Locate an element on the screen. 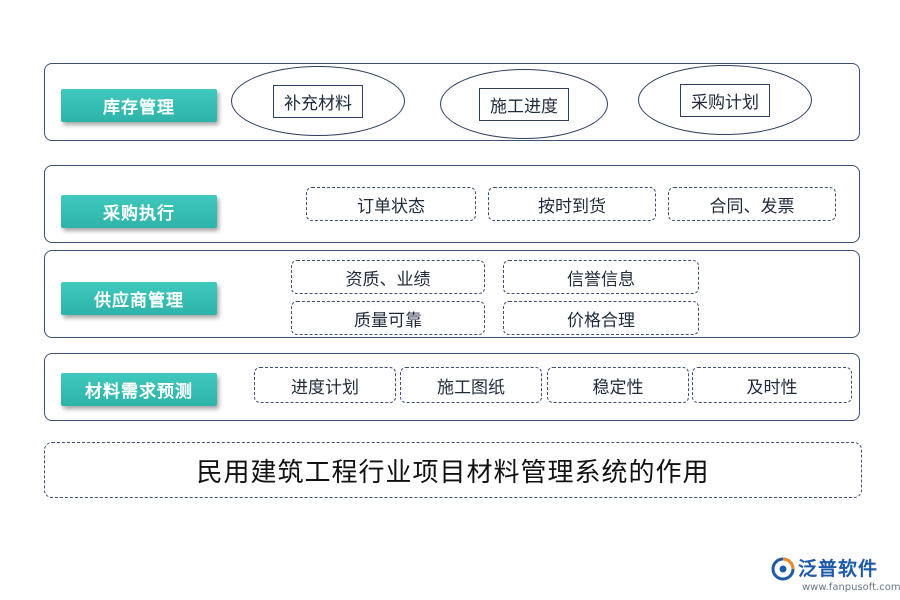 The width and height of the screenshot is (900, 600). brand-url: www.fanpusoft.com is located at coordinates (851, 587).